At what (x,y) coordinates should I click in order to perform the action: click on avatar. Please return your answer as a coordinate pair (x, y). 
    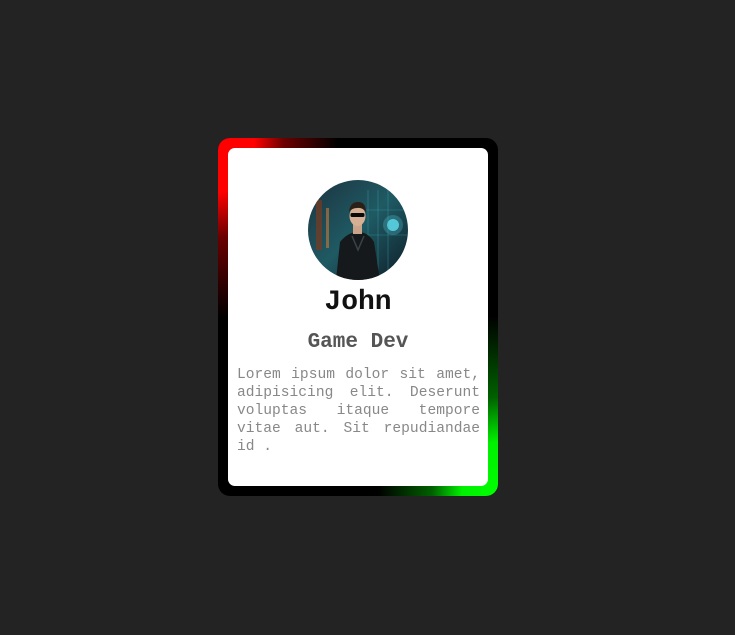
    Looking at the image, I should click on (358, 230).